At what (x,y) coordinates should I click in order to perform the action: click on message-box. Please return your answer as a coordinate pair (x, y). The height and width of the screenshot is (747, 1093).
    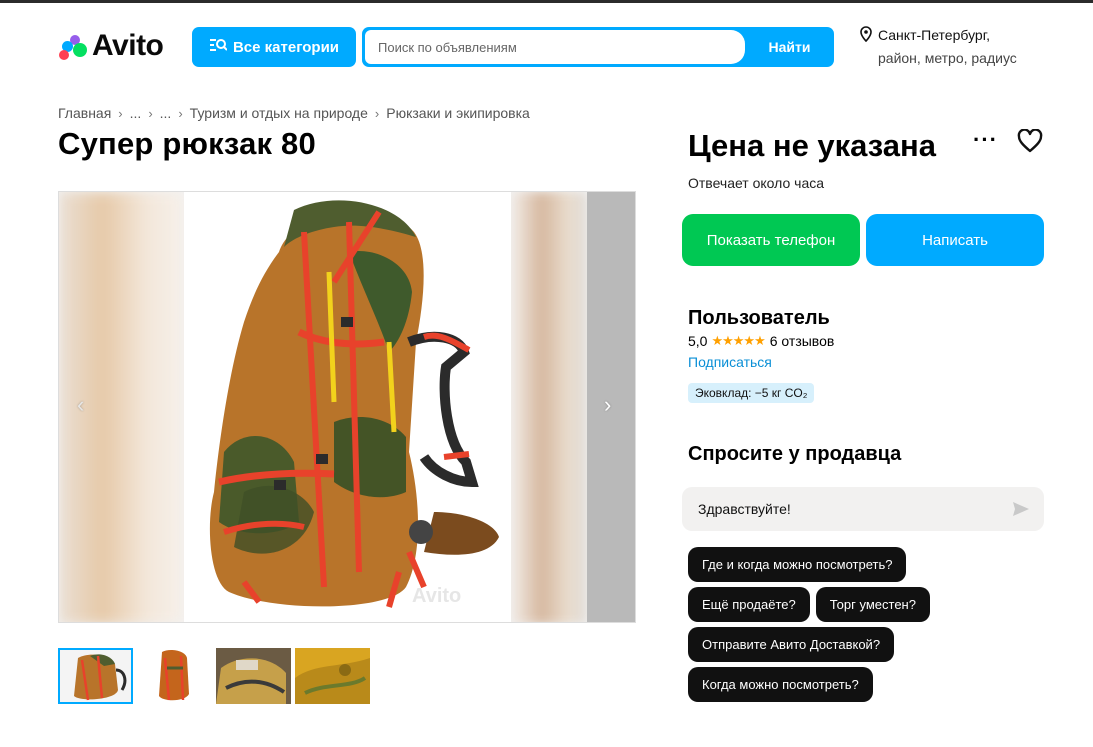
    Looking at the image, I should click on (863, 509).